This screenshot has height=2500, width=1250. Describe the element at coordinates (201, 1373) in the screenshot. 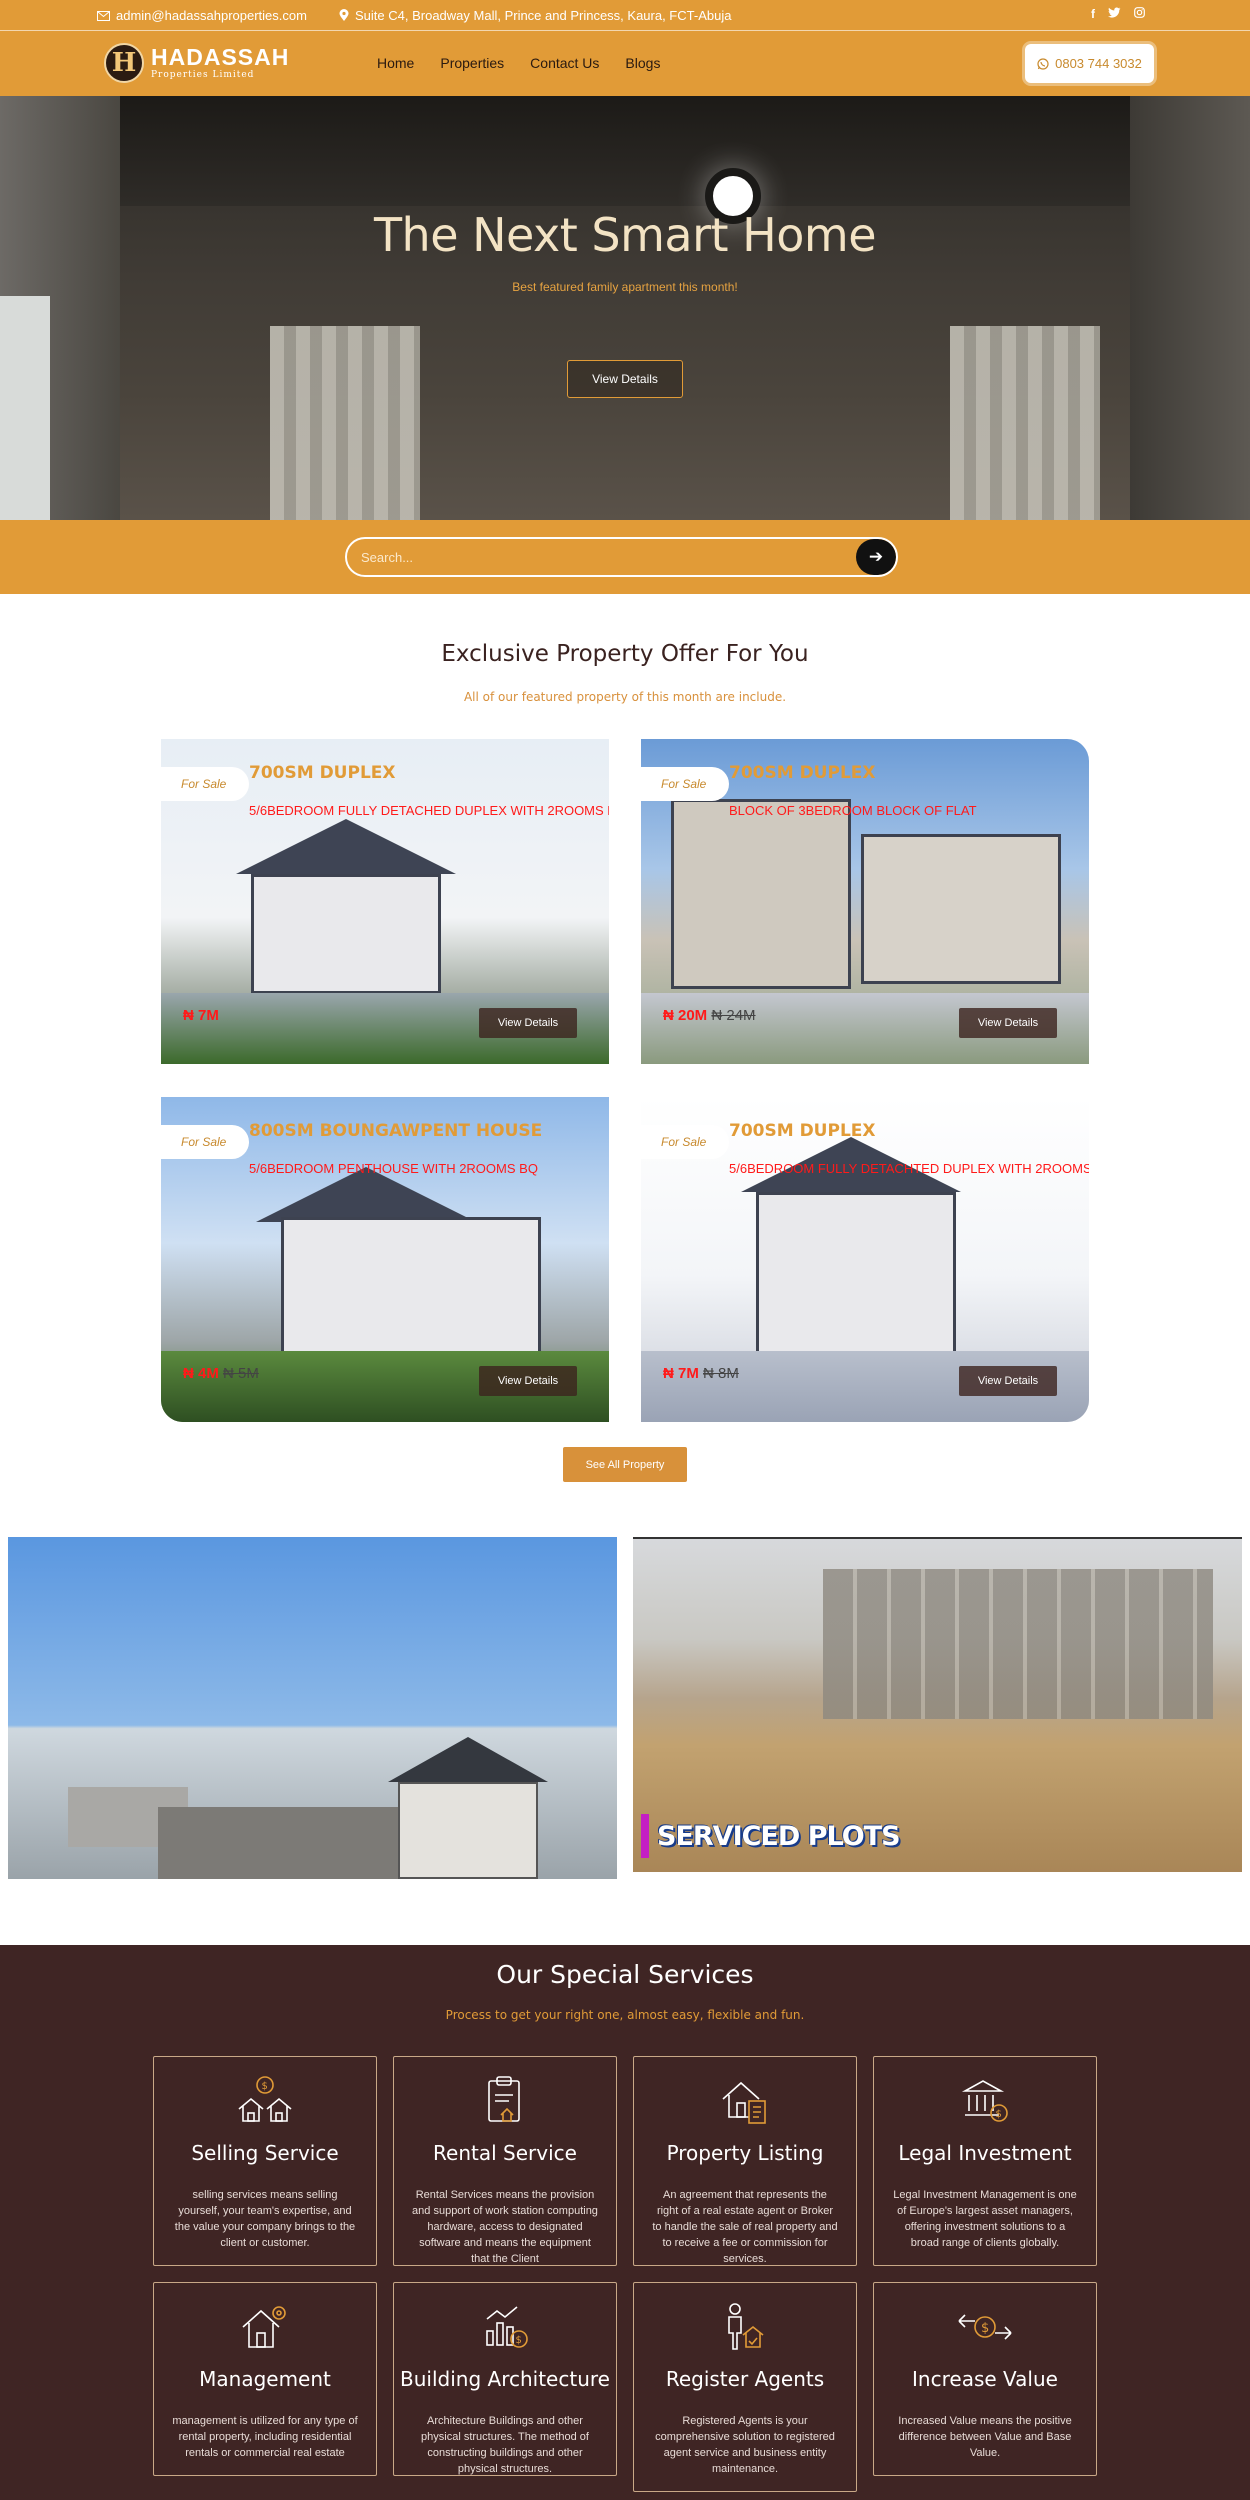

I see `current-price: ₦ 4M` at that location.